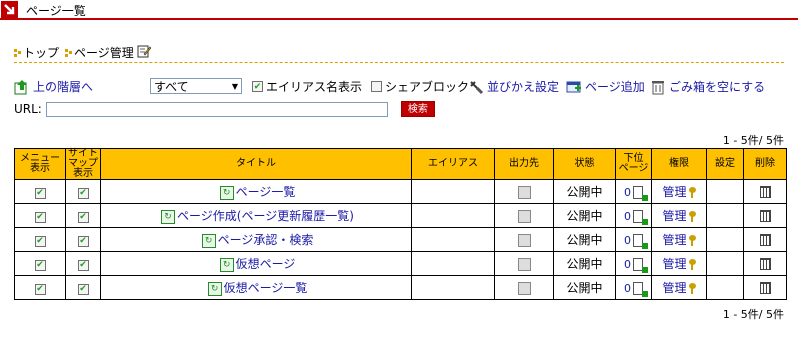 The height and width of the screenshot is (339, 798). What do you see at coordinates (453, 164) in the screenshot?
I see `col-alias: エイリアス` at bounding box center [453, 164].